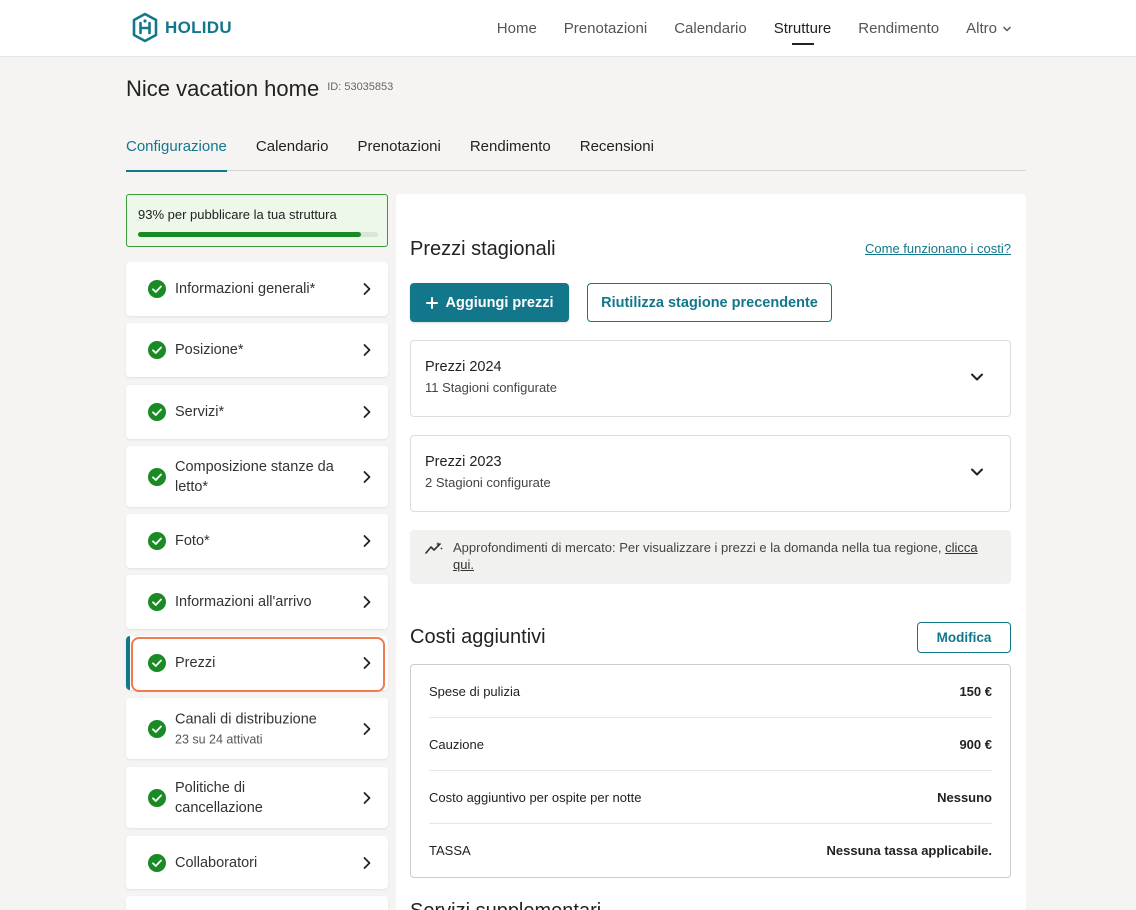  I want to click on sidebar-item-informazioni-generali: Informazioni generali*, so click(257, 289).